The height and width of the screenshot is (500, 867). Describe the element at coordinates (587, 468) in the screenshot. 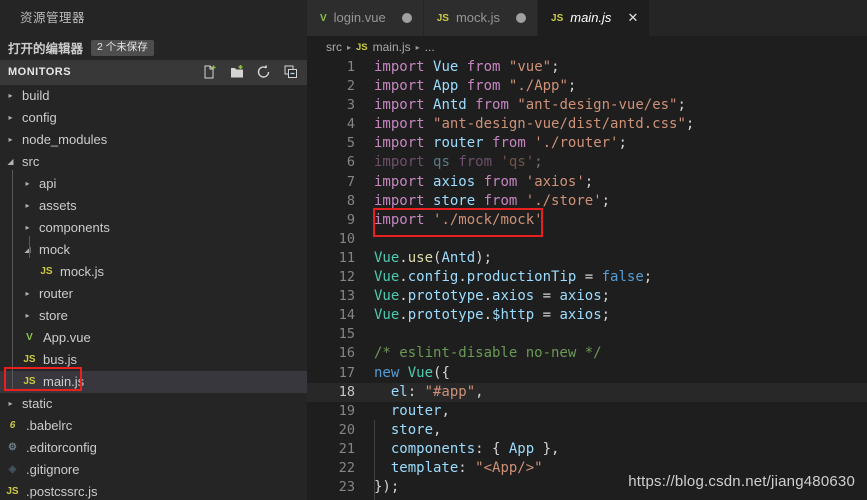

I see `code-line: 22 template: "<App/>"` at that location.